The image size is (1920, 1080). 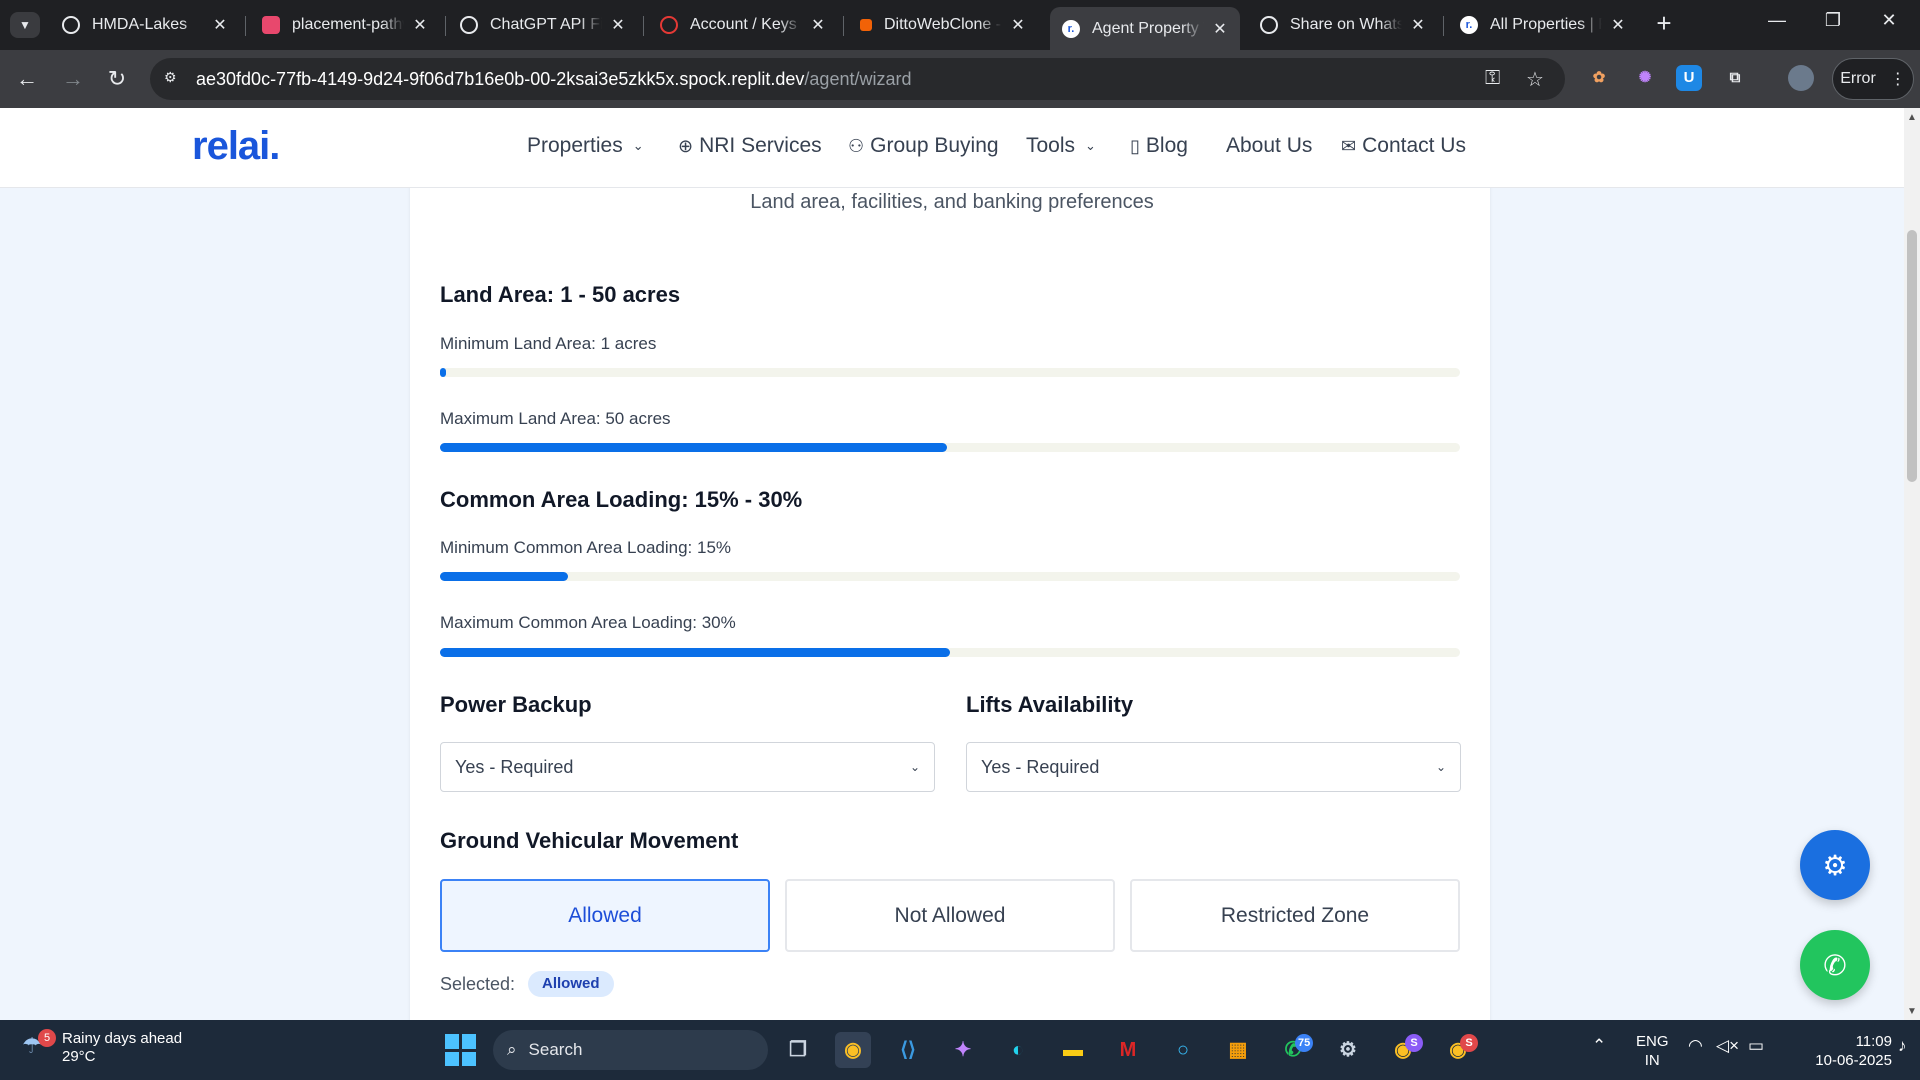 What do you see at coordinates (560, 294) in the screenshot?
I see `land-area-heading: Land Area: 1 - 50 acres` at bounding box center [560, 294].